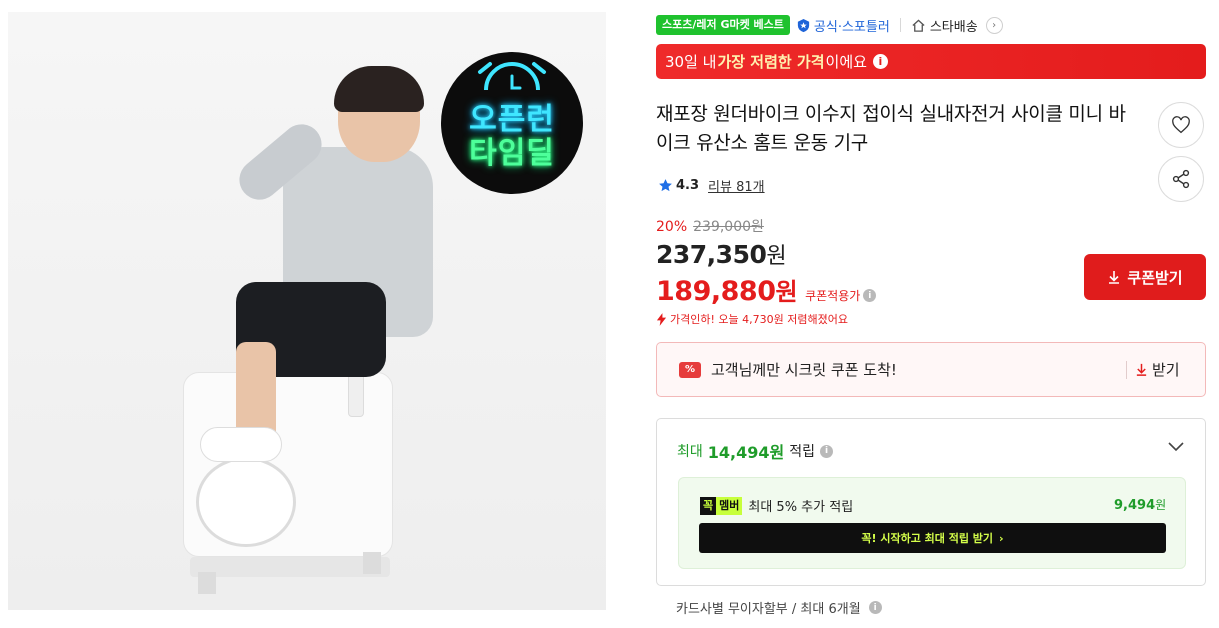  Describe the element at coordinates (661, 319) in the screenshot. I see `lightning-icon` at that location.